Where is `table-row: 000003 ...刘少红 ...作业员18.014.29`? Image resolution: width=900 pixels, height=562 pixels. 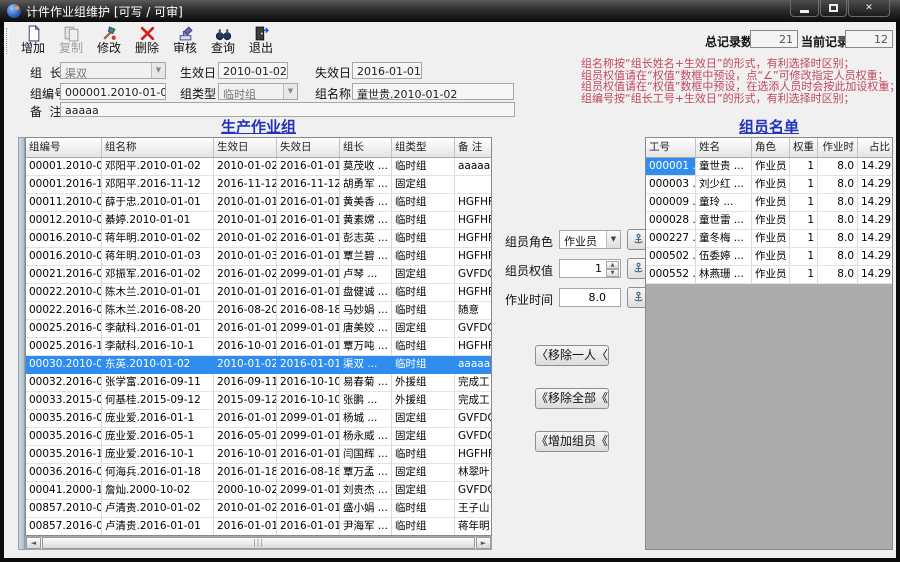 table-row: 000003 ...刘少红 ...作业员18.014.29 is located at coordinates (769, 185).